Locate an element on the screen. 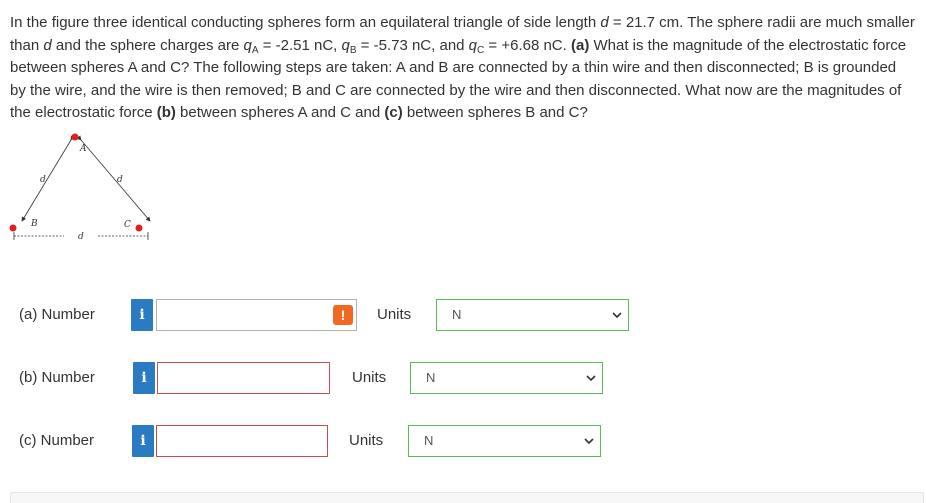  problem-text: and the sphere charges are is located at coordinates (147, 45).